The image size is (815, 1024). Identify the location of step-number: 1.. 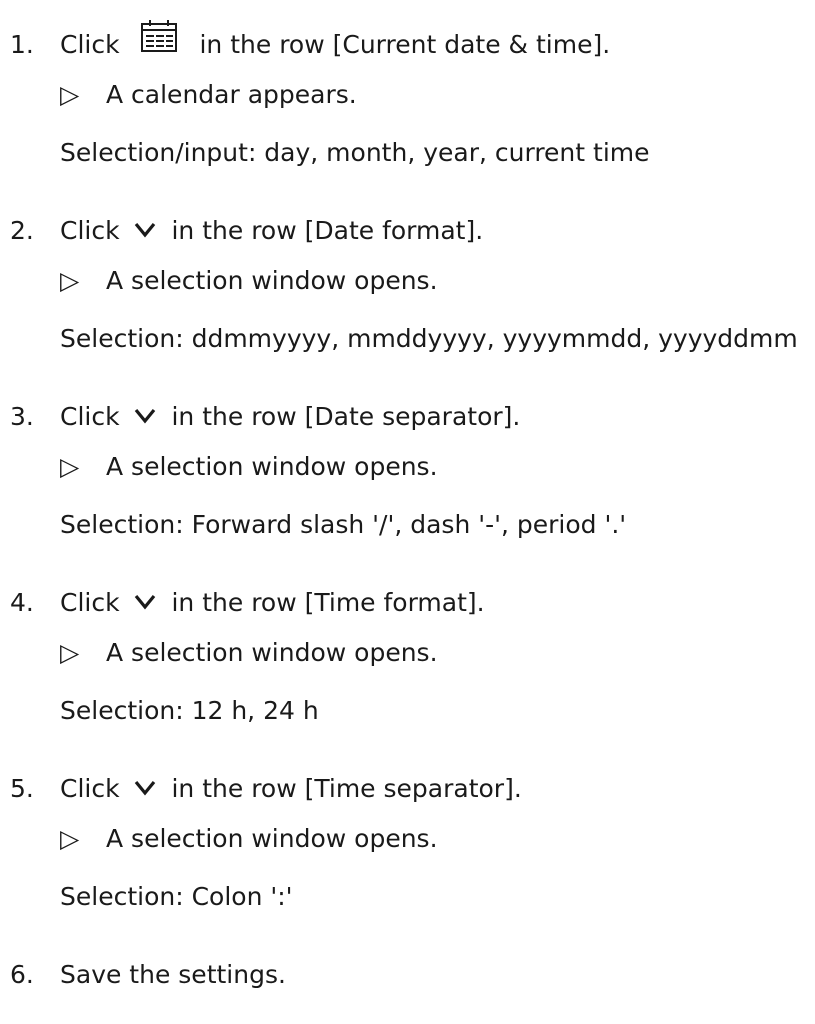
(22, 44).